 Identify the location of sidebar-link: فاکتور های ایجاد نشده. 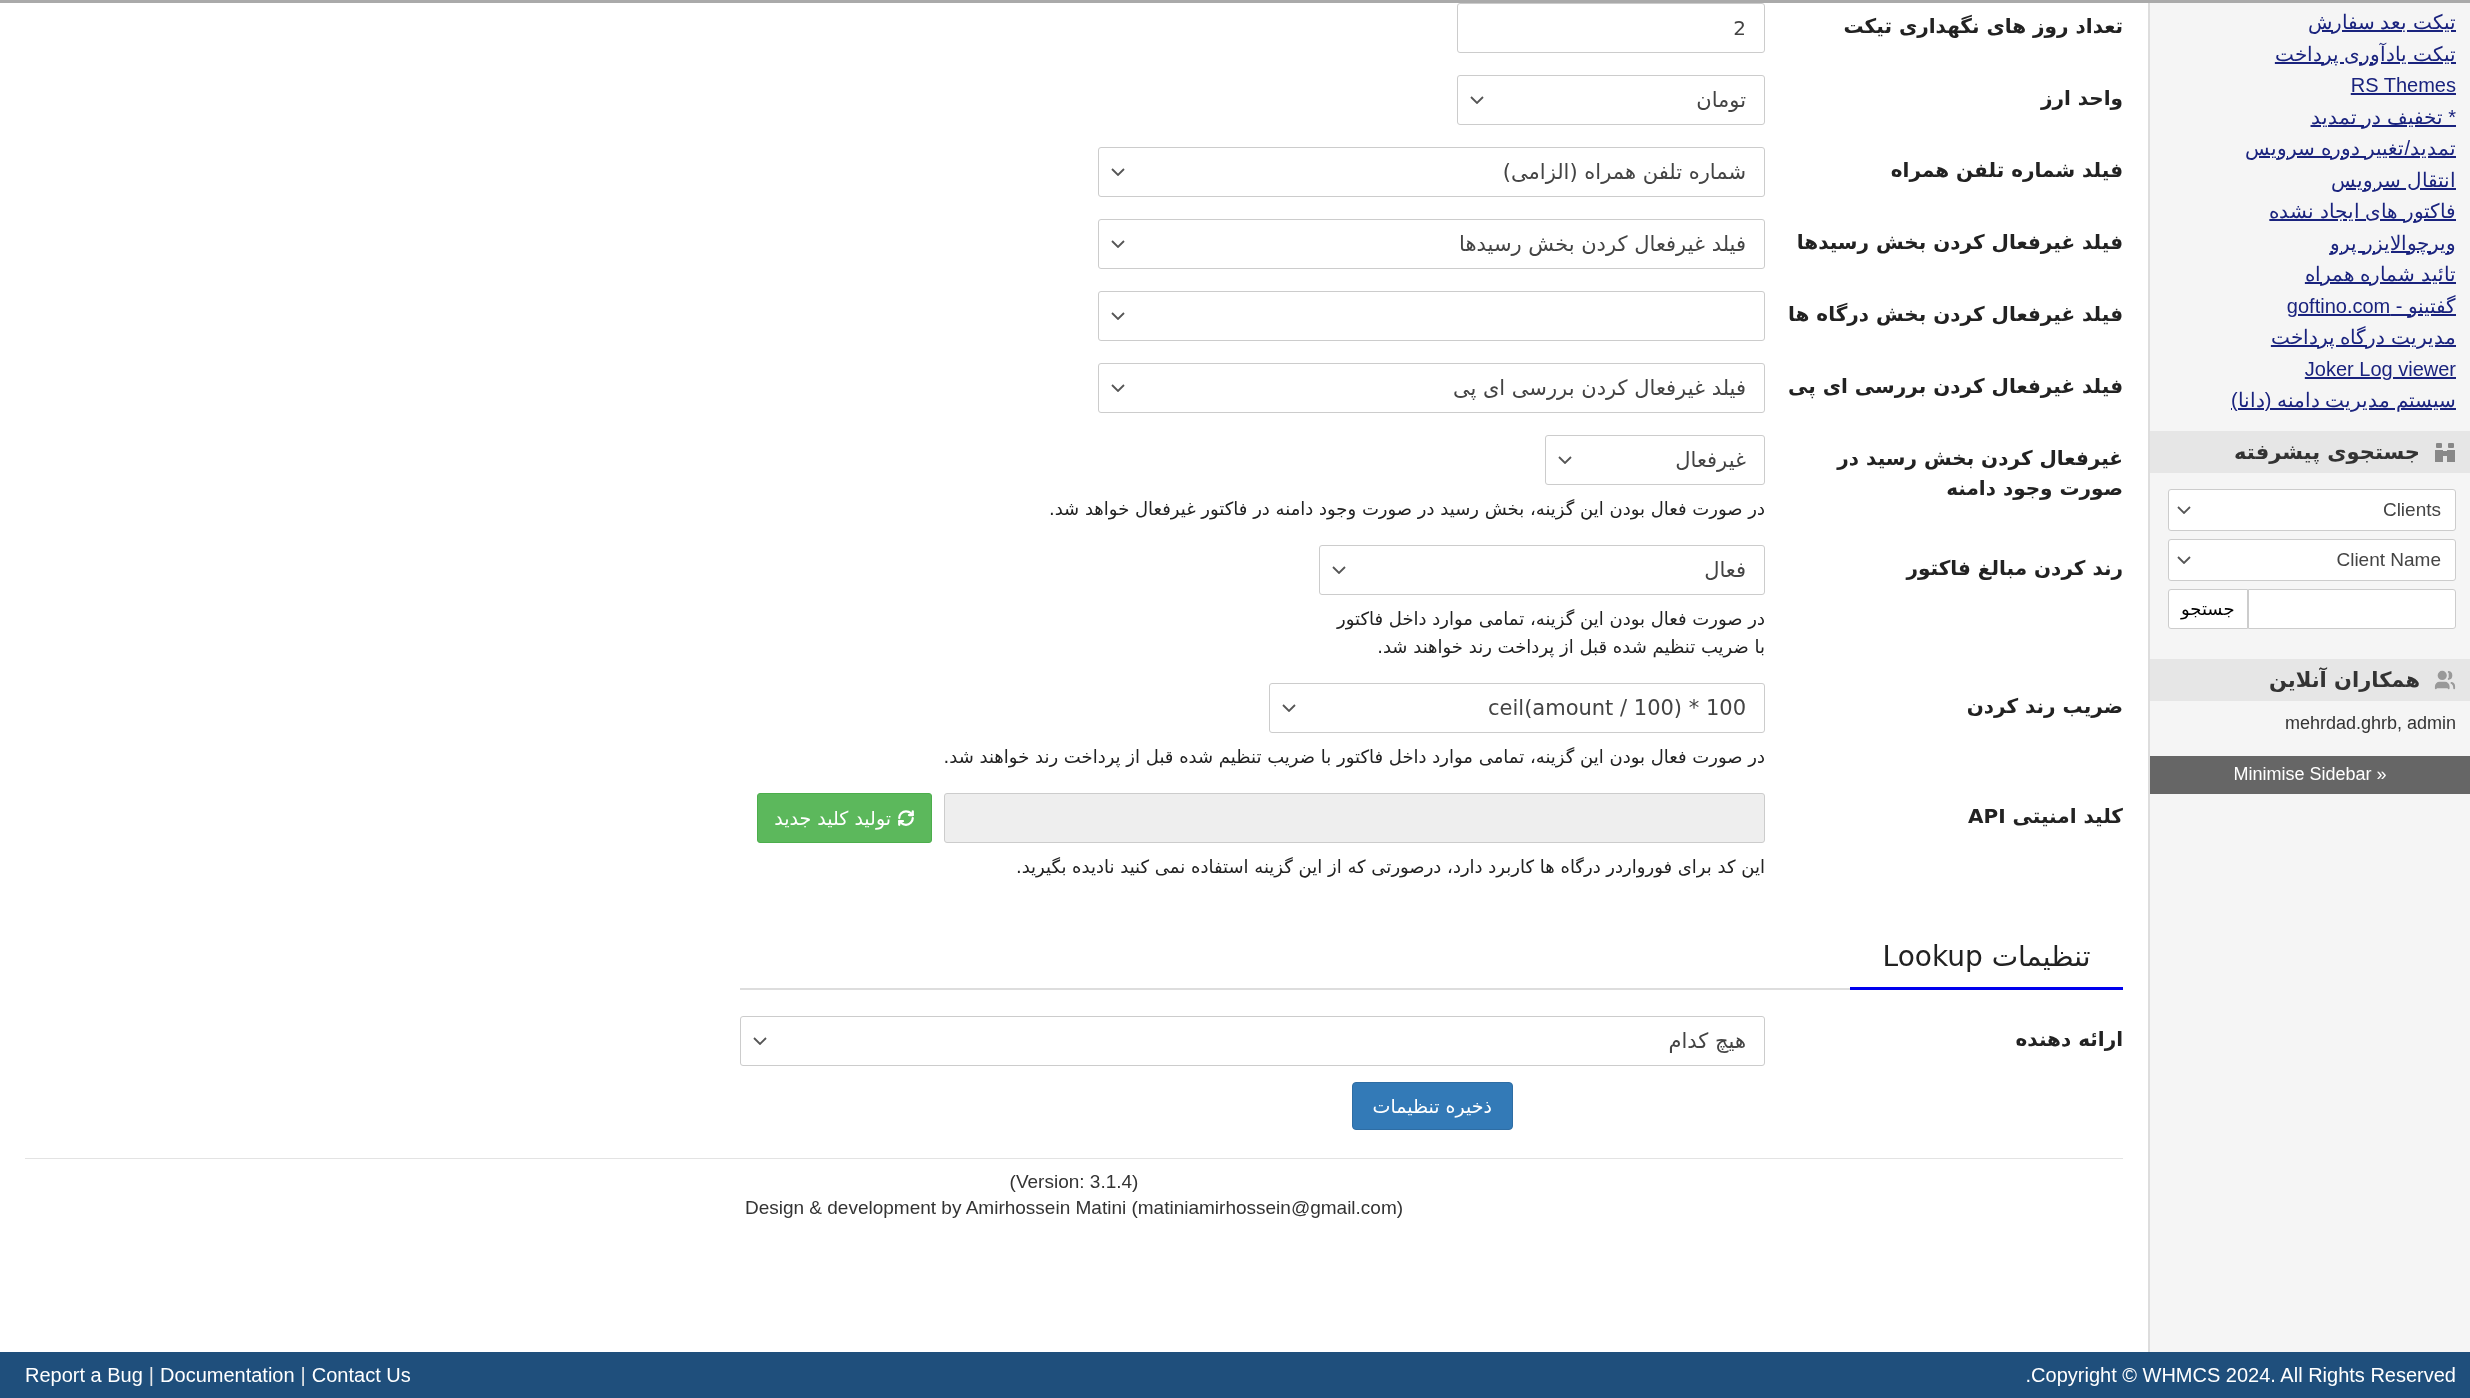
(2362, 212).